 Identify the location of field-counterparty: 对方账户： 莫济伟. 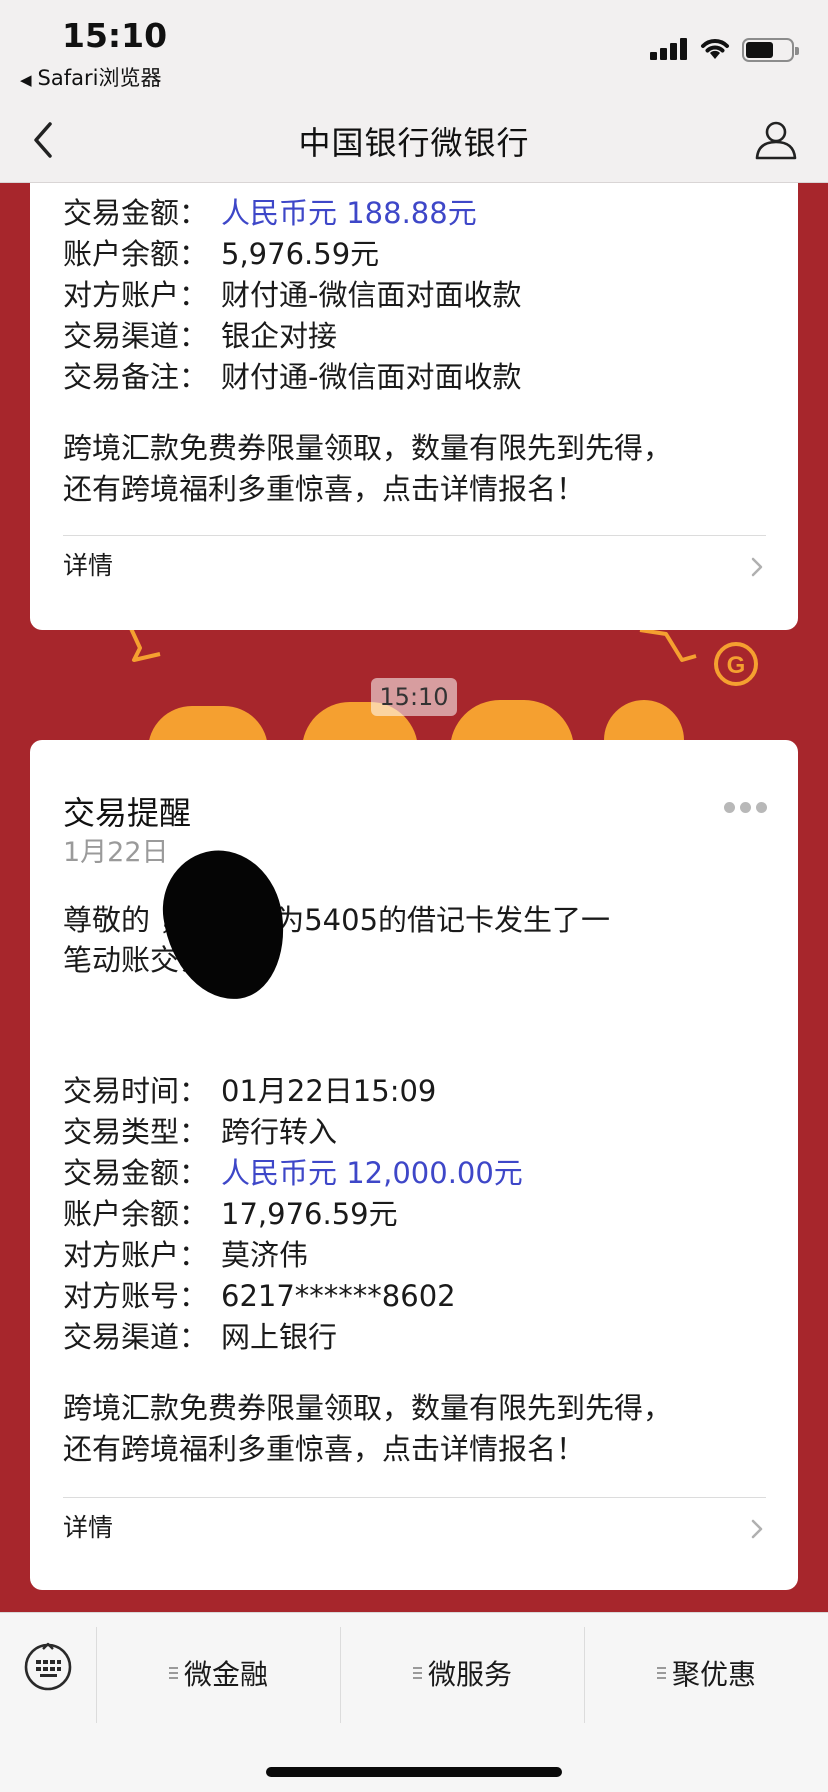
(186, 1252).